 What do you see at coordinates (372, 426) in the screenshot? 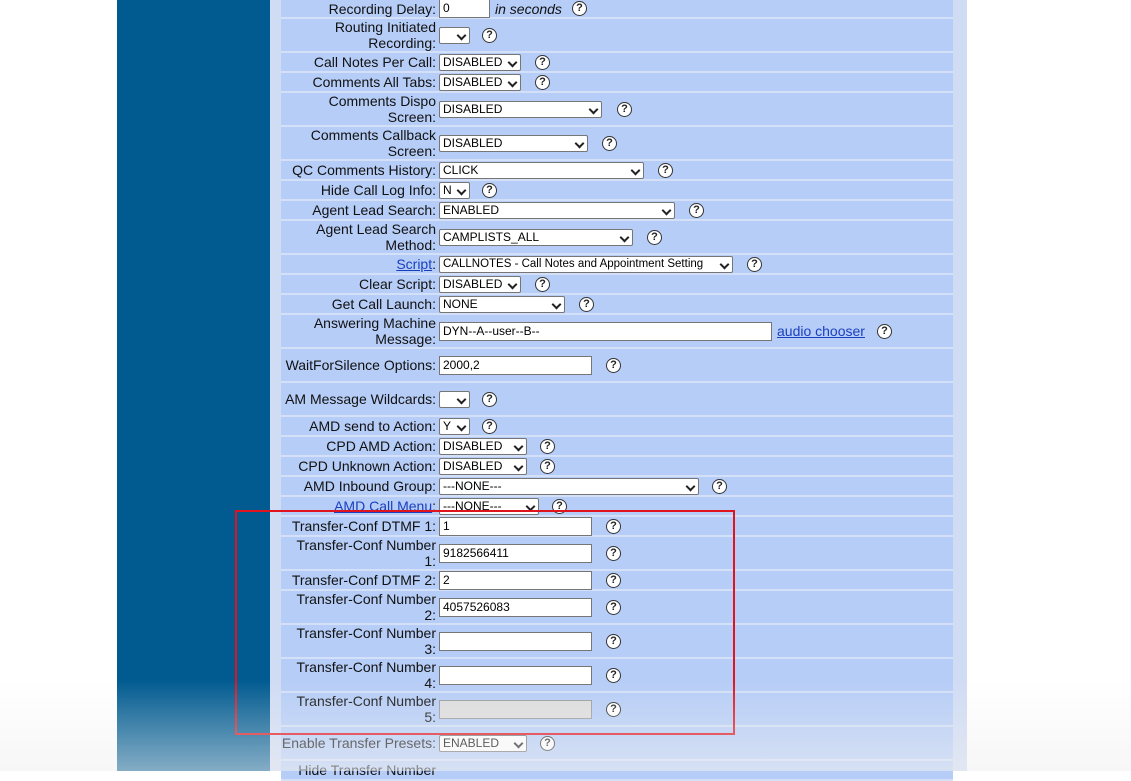
I see `amd-send-label: AMD send to Action:` at bounding box center [372, 426].